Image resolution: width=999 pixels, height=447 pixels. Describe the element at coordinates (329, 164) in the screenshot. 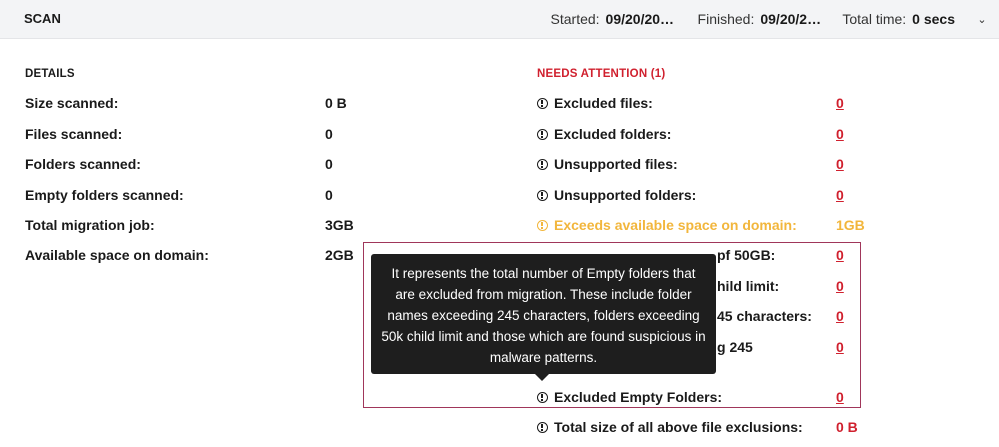

I see `folders-scanned-value: 0` at that location.